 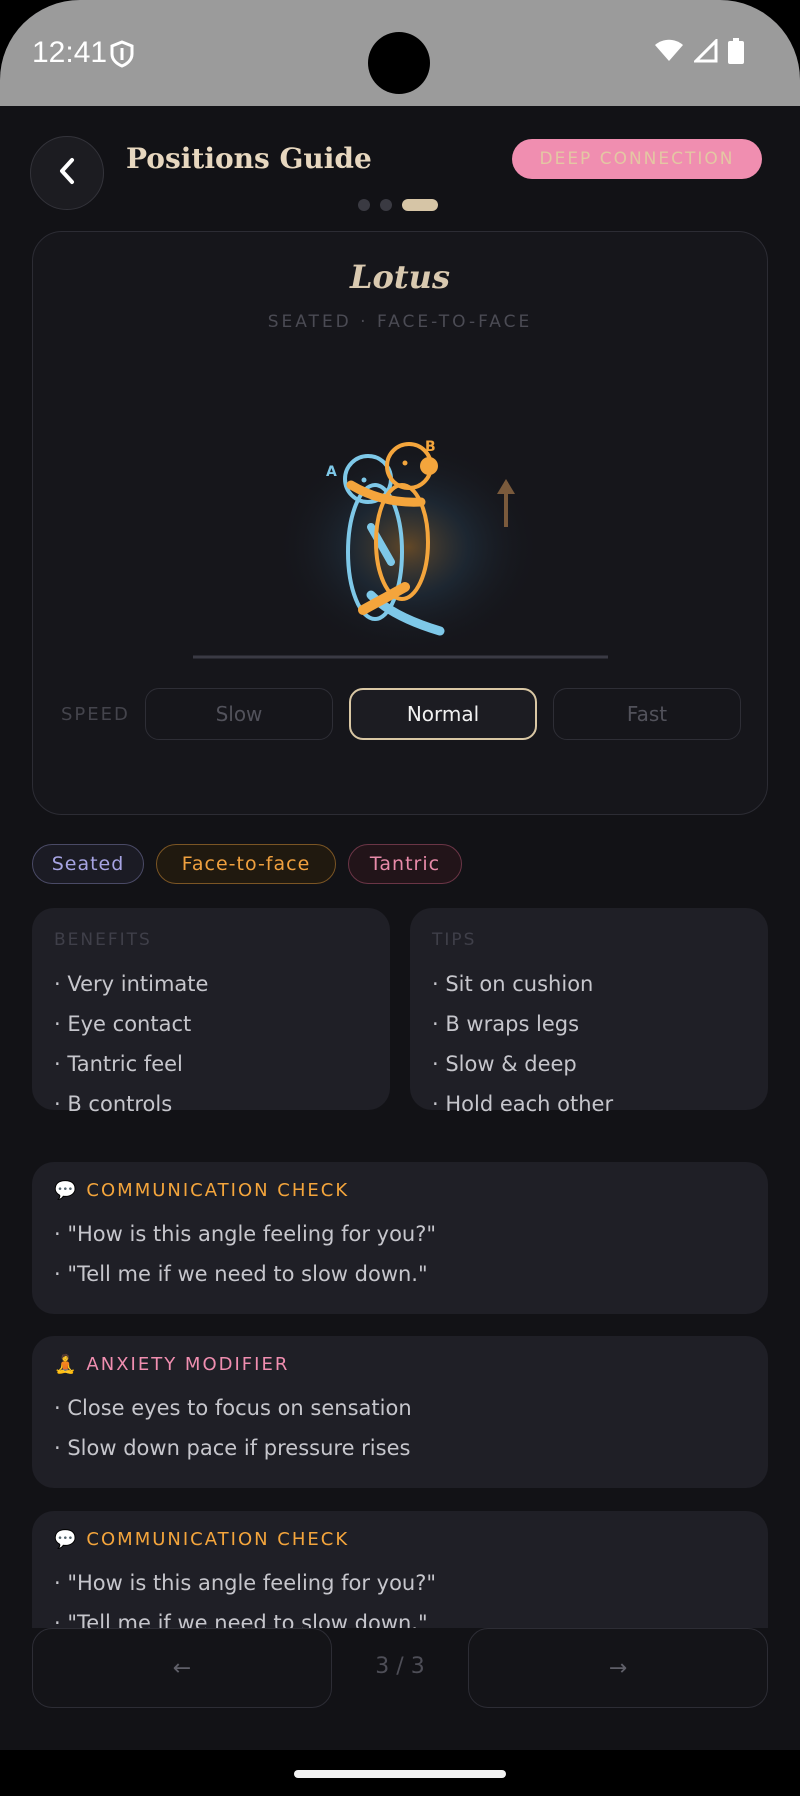 What do you see at coordinates (249, 158) in the screenshot?
I see `page-title: Positions Guide` at bounding box center [249, 158].